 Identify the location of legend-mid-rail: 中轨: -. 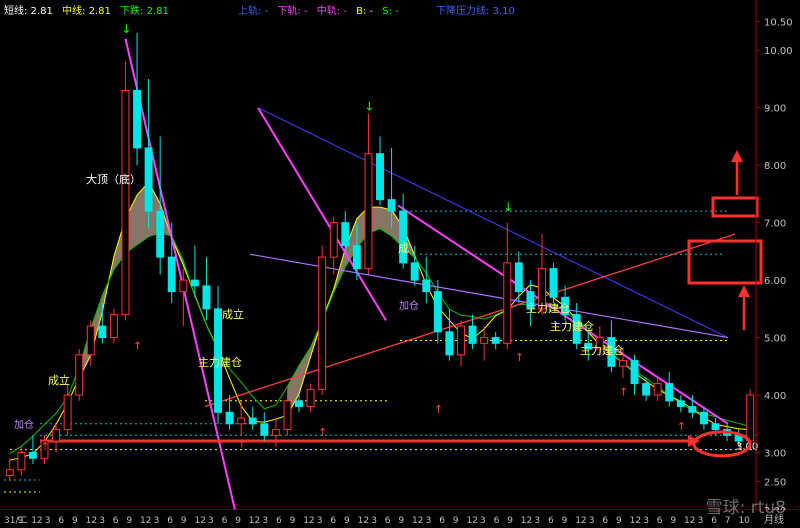
(331, 11).